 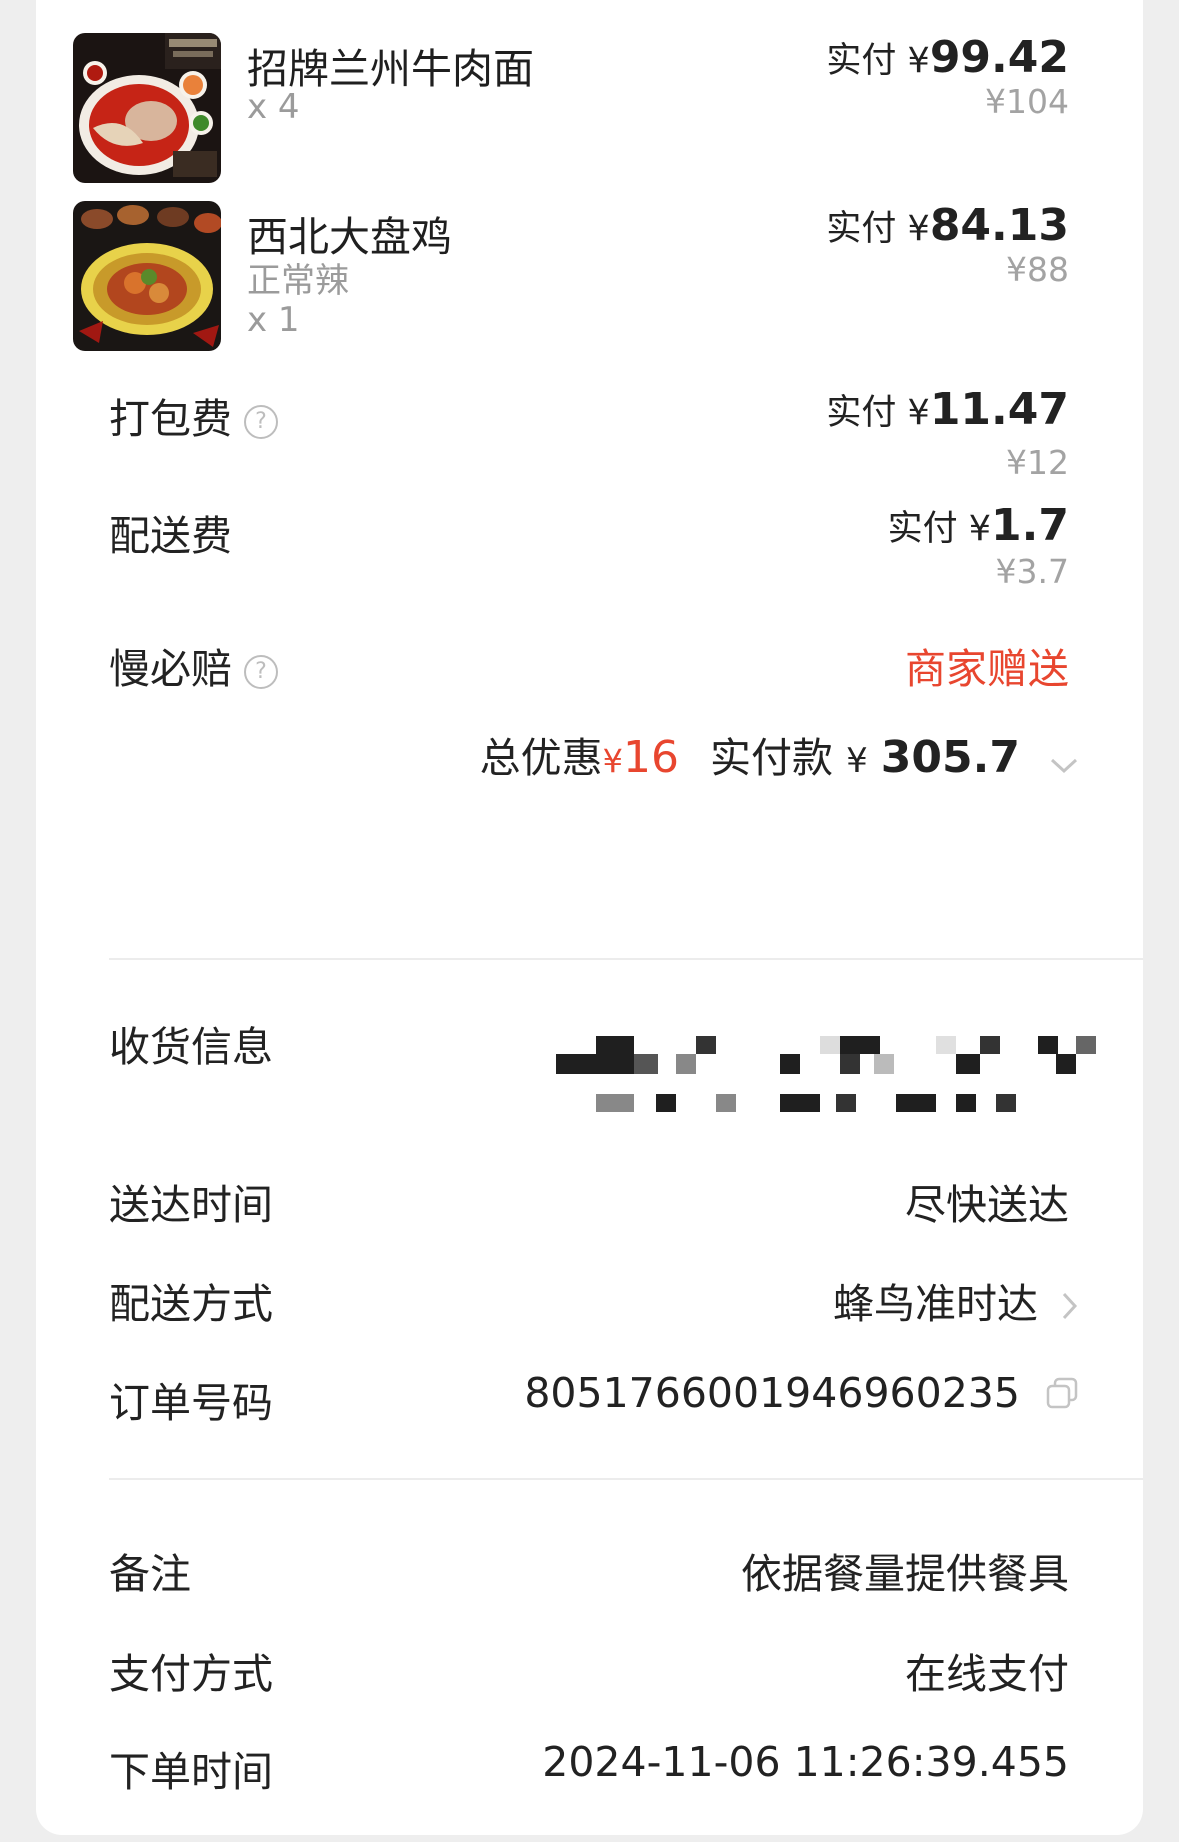 I want to click on delivery-fee-paid: 实付 ¥1.7, so click(x=978, y=525).